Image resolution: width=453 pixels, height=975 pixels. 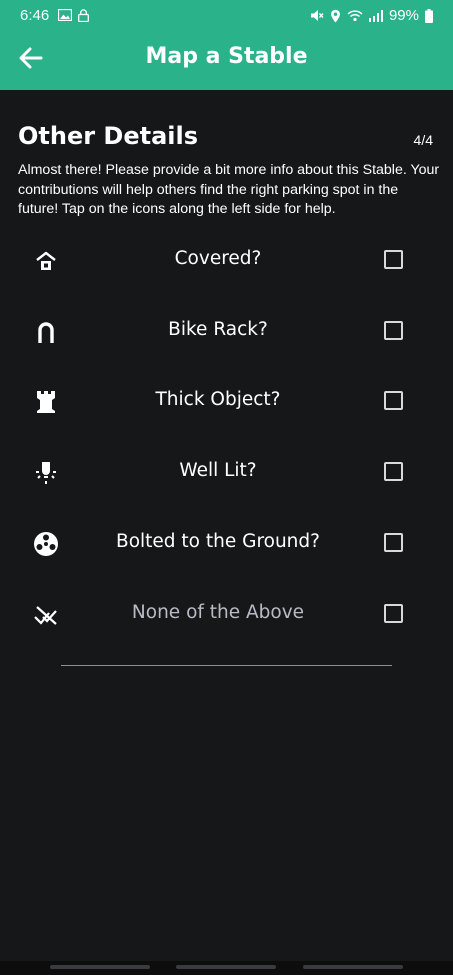 I want to click on option-none: None of the Above, so click(x=226, y=614).